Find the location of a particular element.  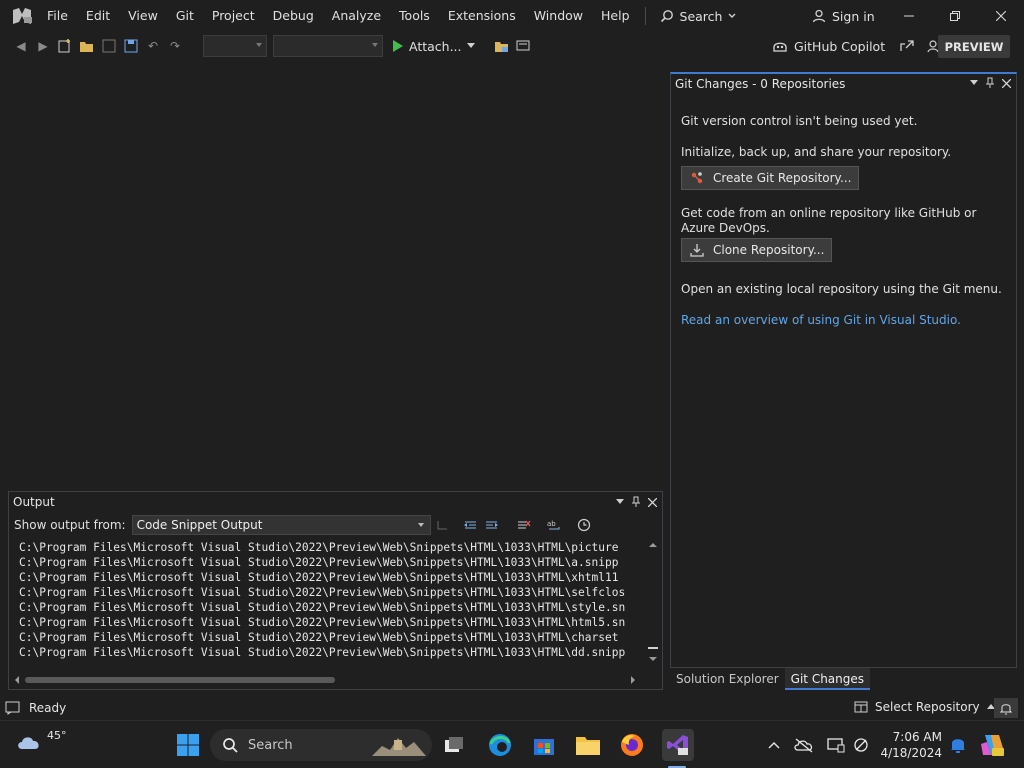

notifications-button is located at coordinates (1006, 708).